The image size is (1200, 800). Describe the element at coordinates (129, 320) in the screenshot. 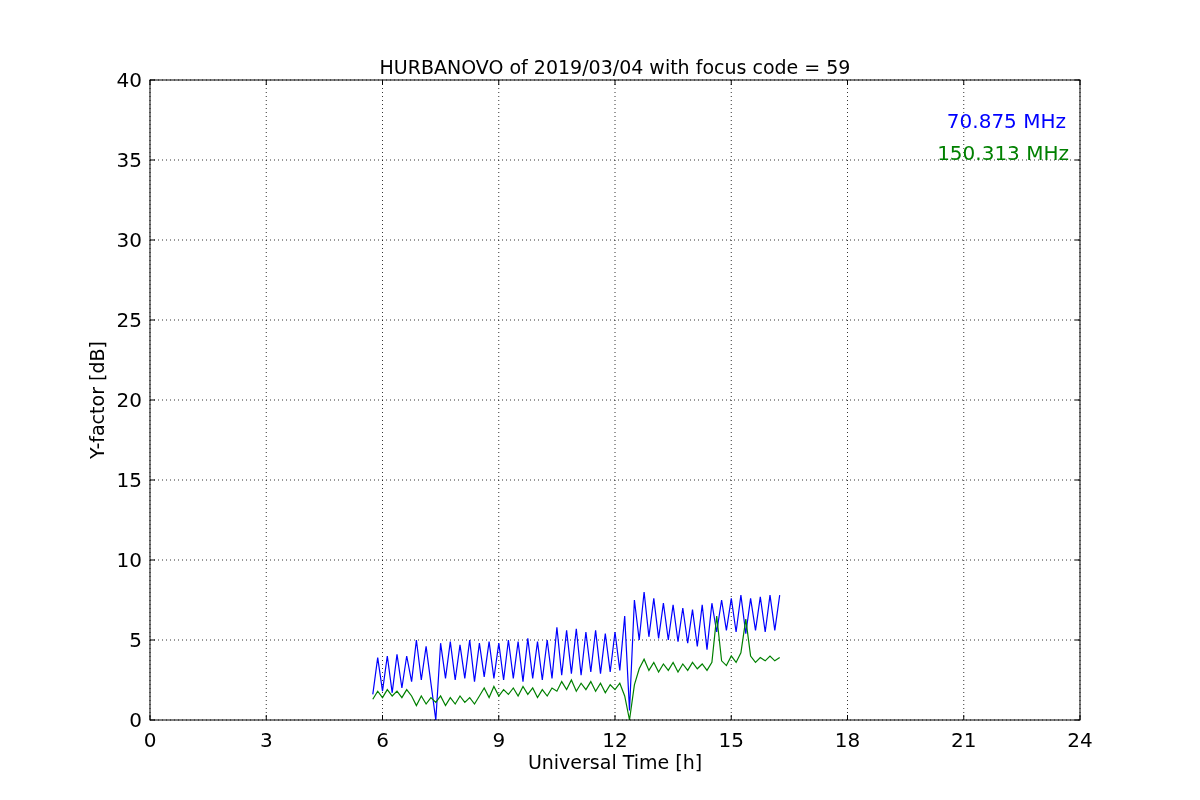

I see `tick-label: 25` at that location.